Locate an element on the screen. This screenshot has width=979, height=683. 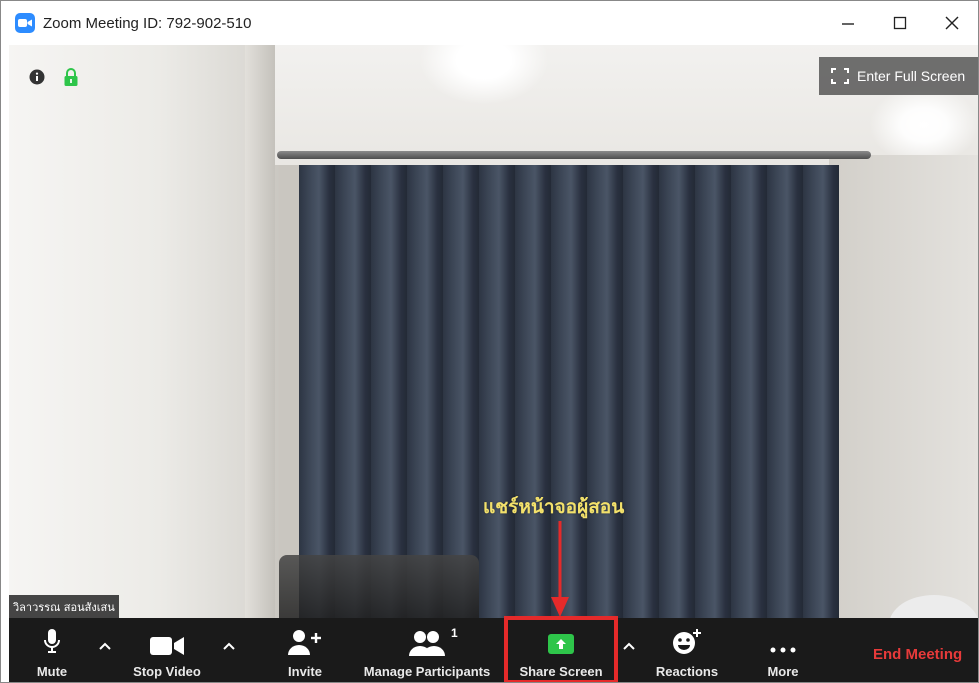
share-screen-button: Share Screen is located at coordinates (561, 650).